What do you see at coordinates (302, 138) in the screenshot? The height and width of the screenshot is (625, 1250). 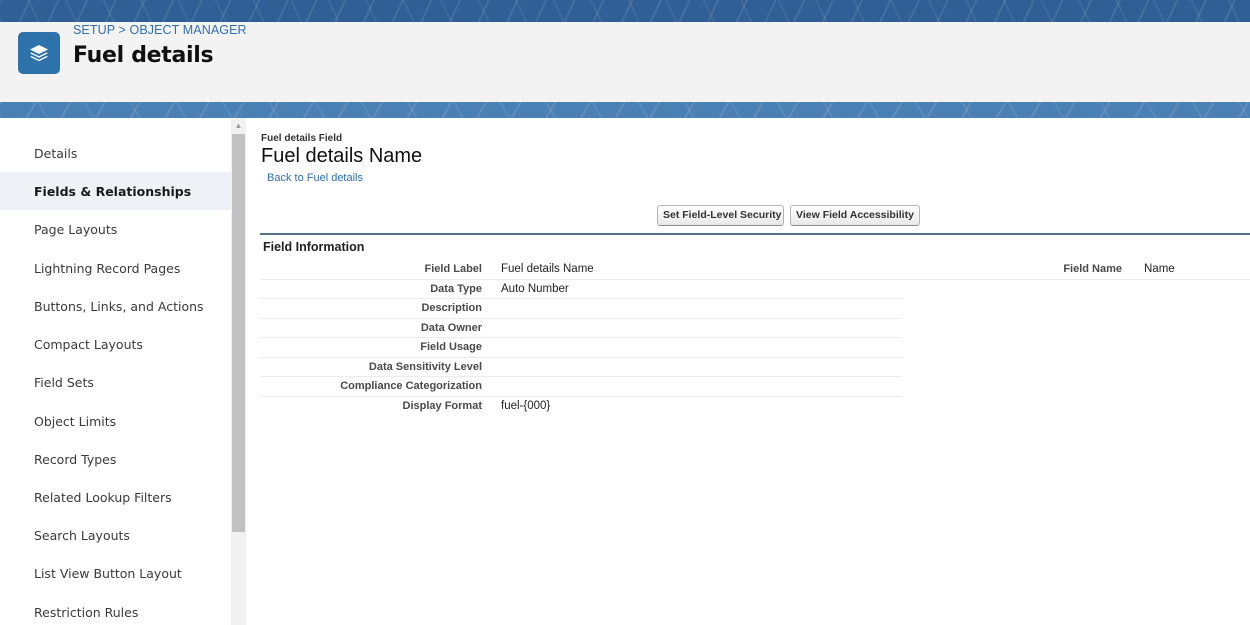 I see `field-type-eyebrow: Fuel details Field` at bounding box center [302, 138].